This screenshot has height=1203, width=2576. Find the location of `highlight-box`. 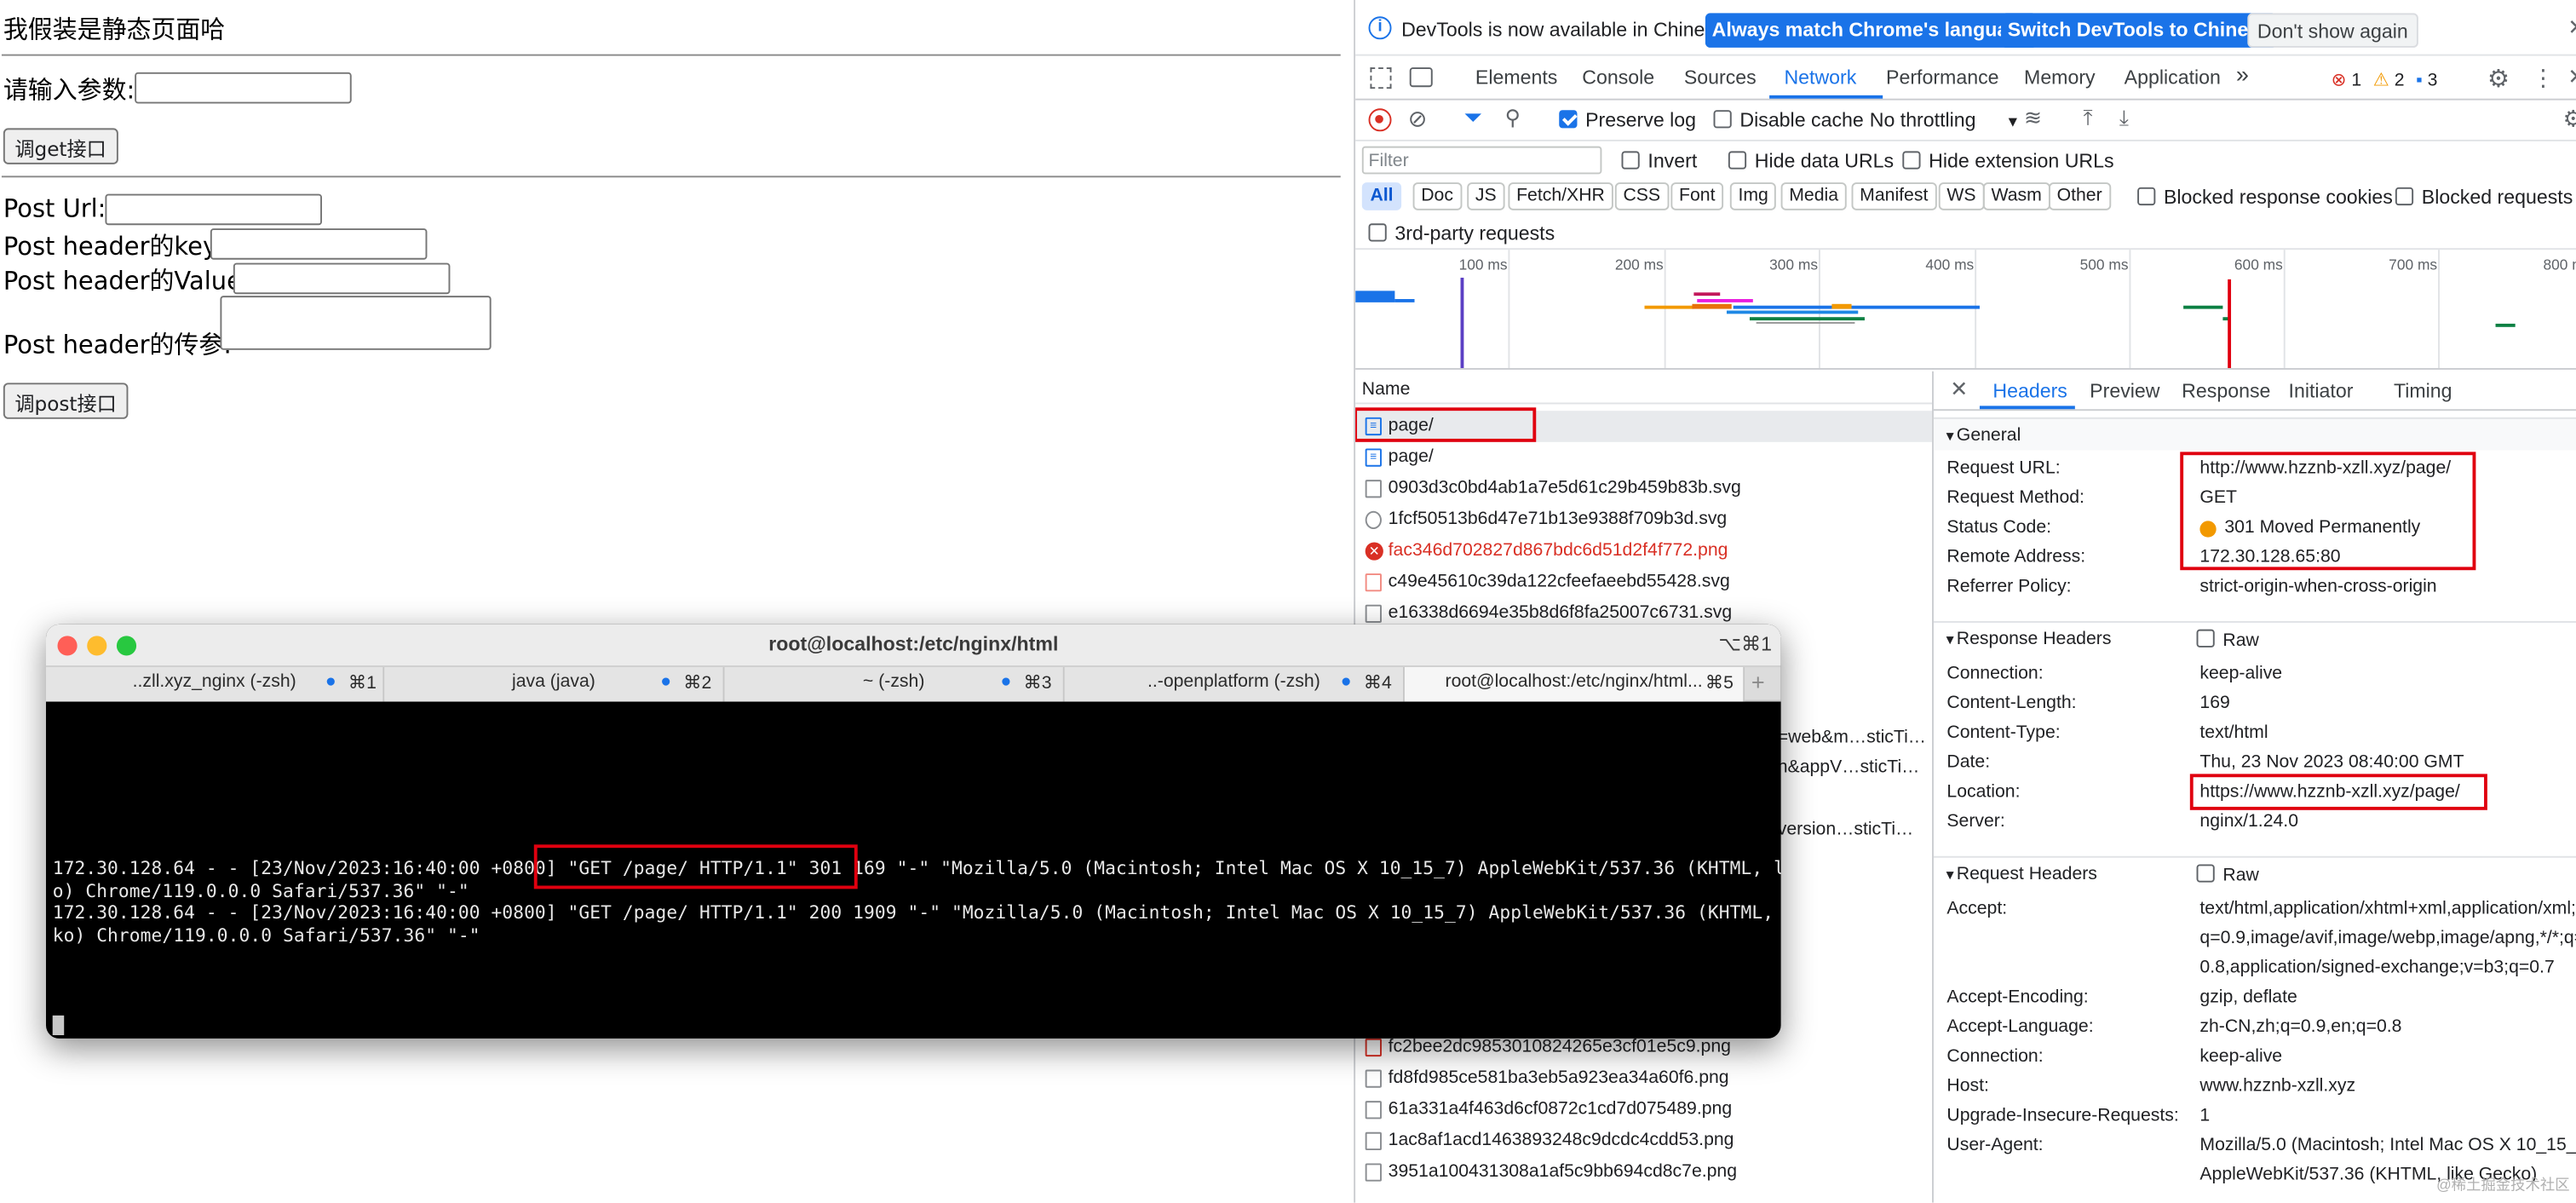

highlight-box is located at coordinates (2328, 512).